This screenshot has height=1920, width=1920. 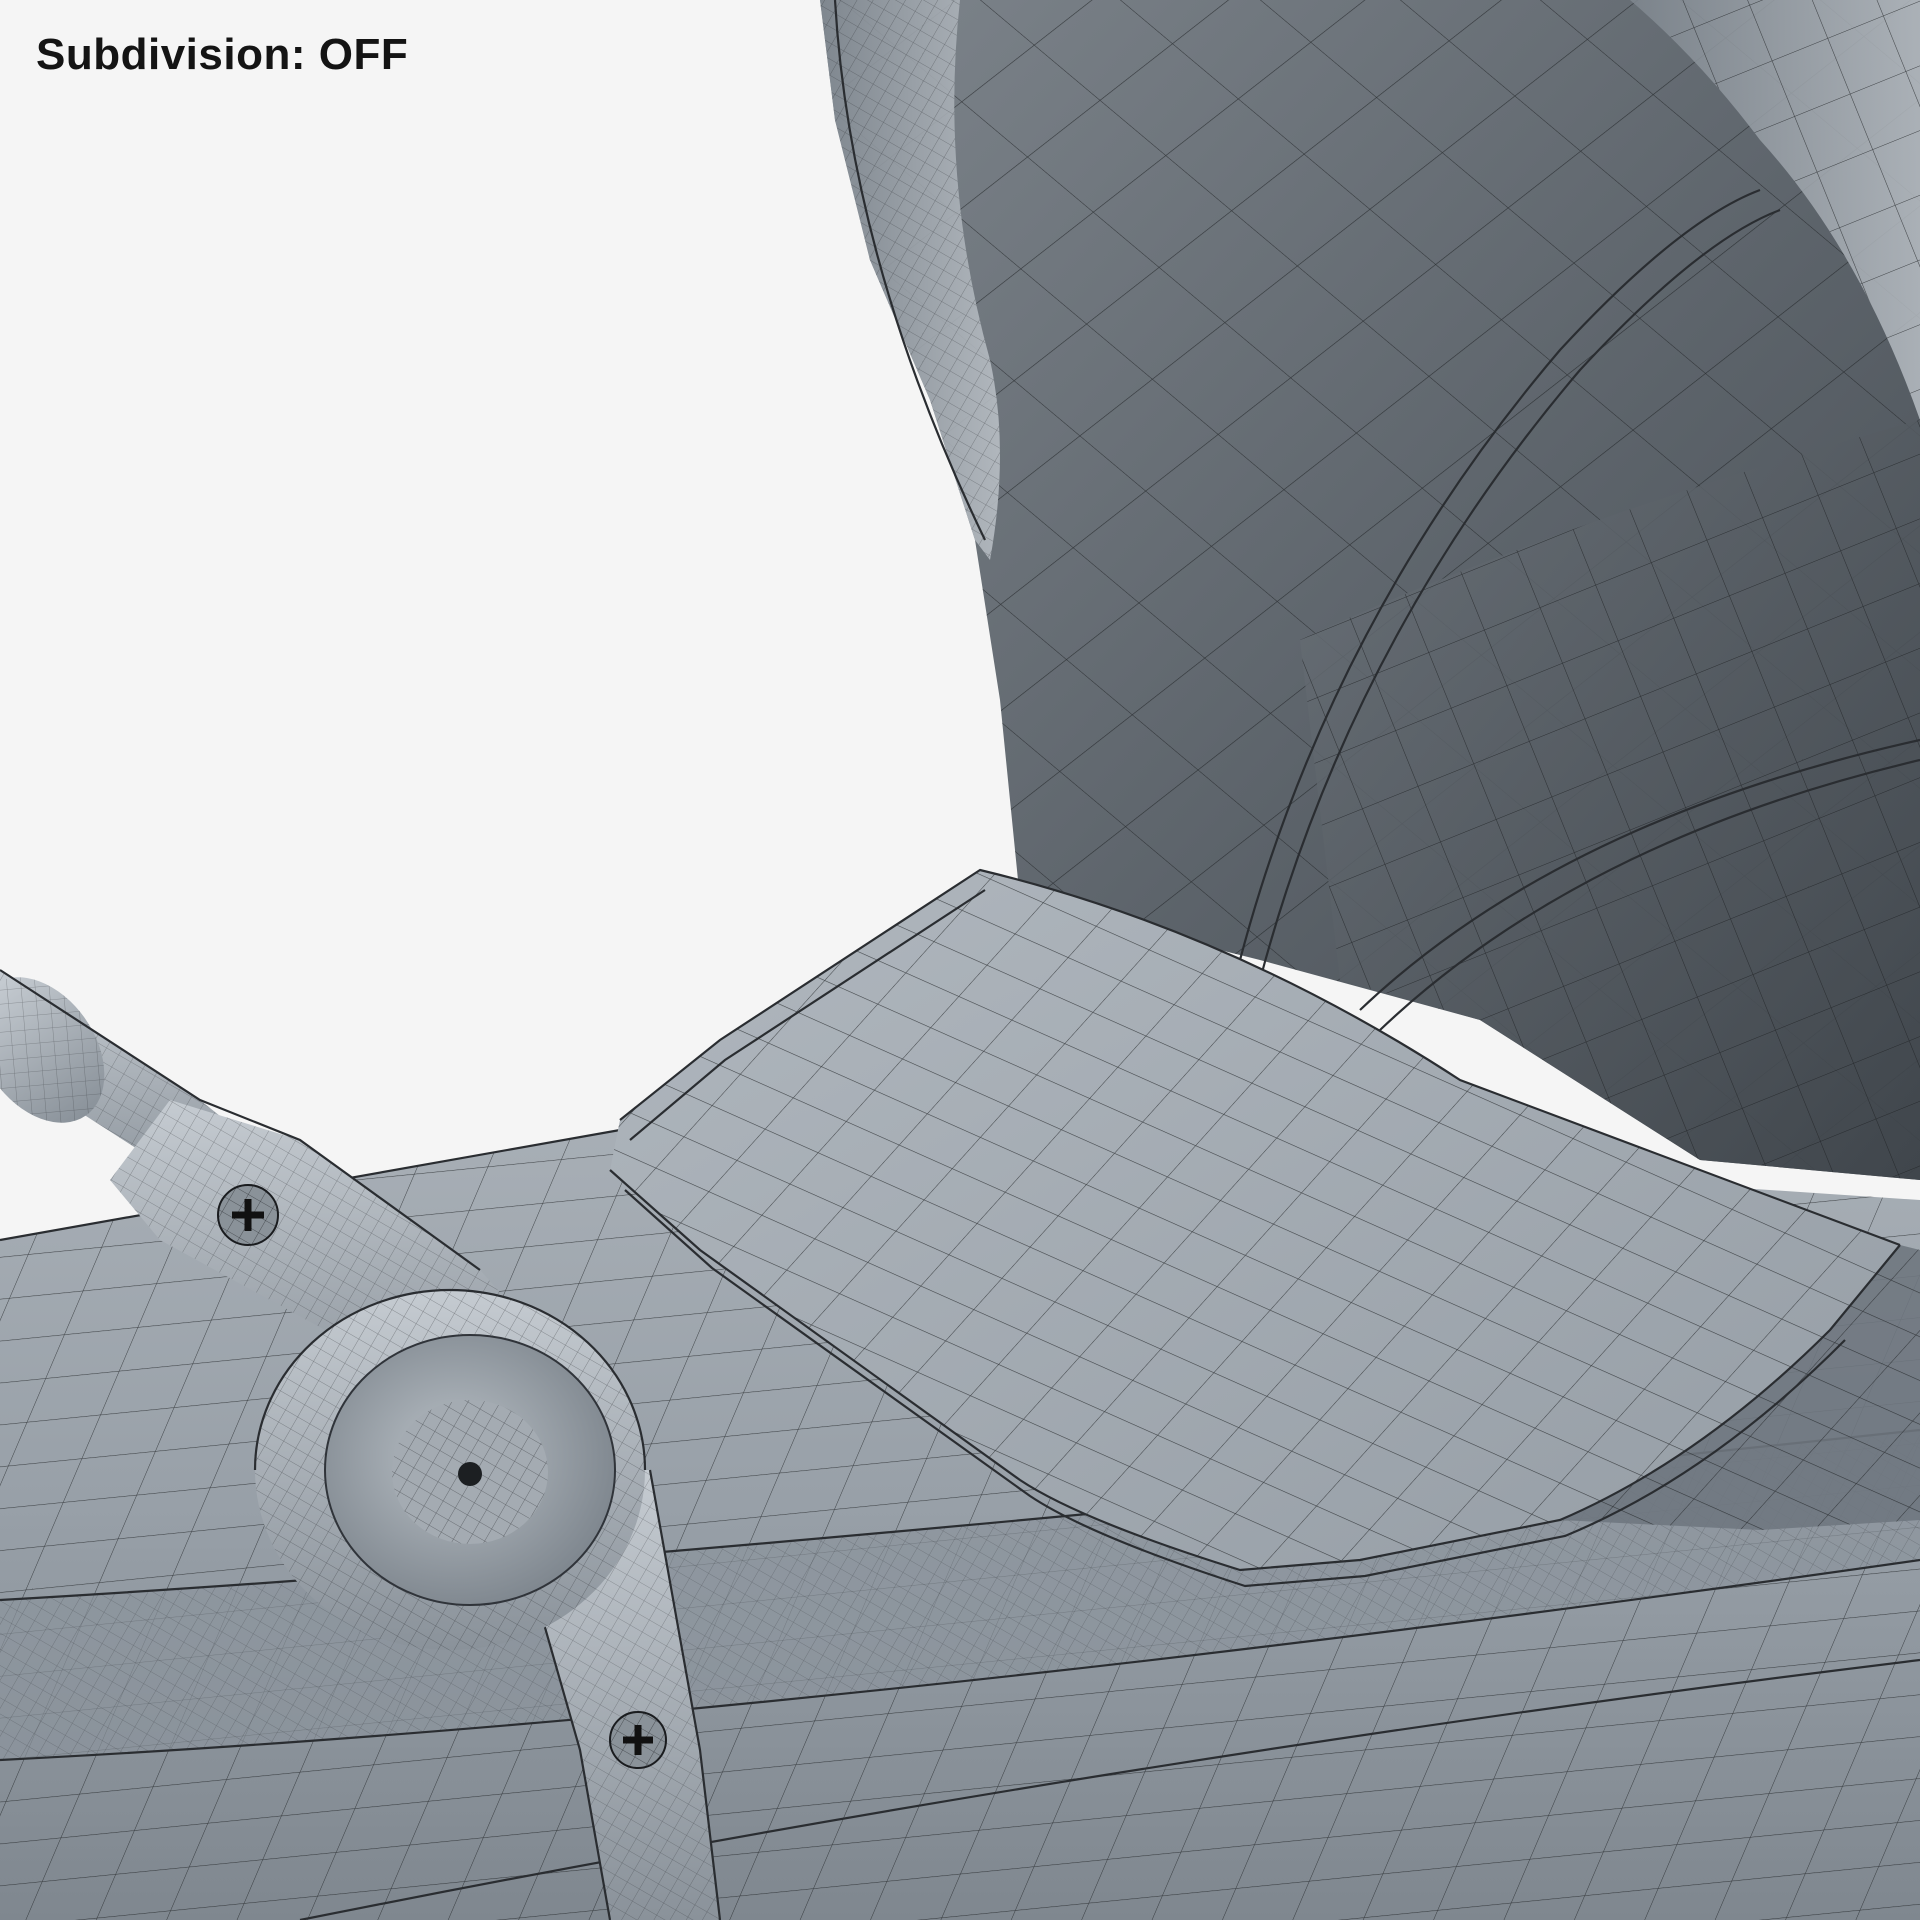 I want to click on subdivision-status-label: Subdivision: OFF, so click(x=222, y=54).